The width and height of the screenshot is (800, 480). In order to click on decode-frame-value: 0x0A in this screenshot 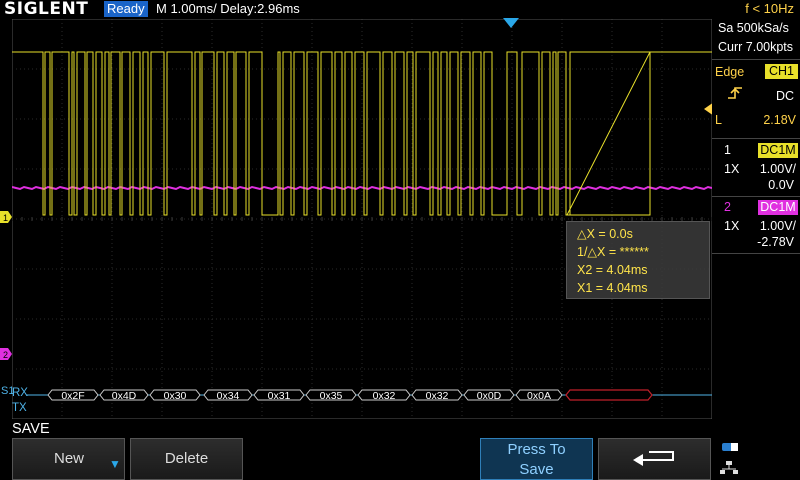, I will do `click(539, 396)`.